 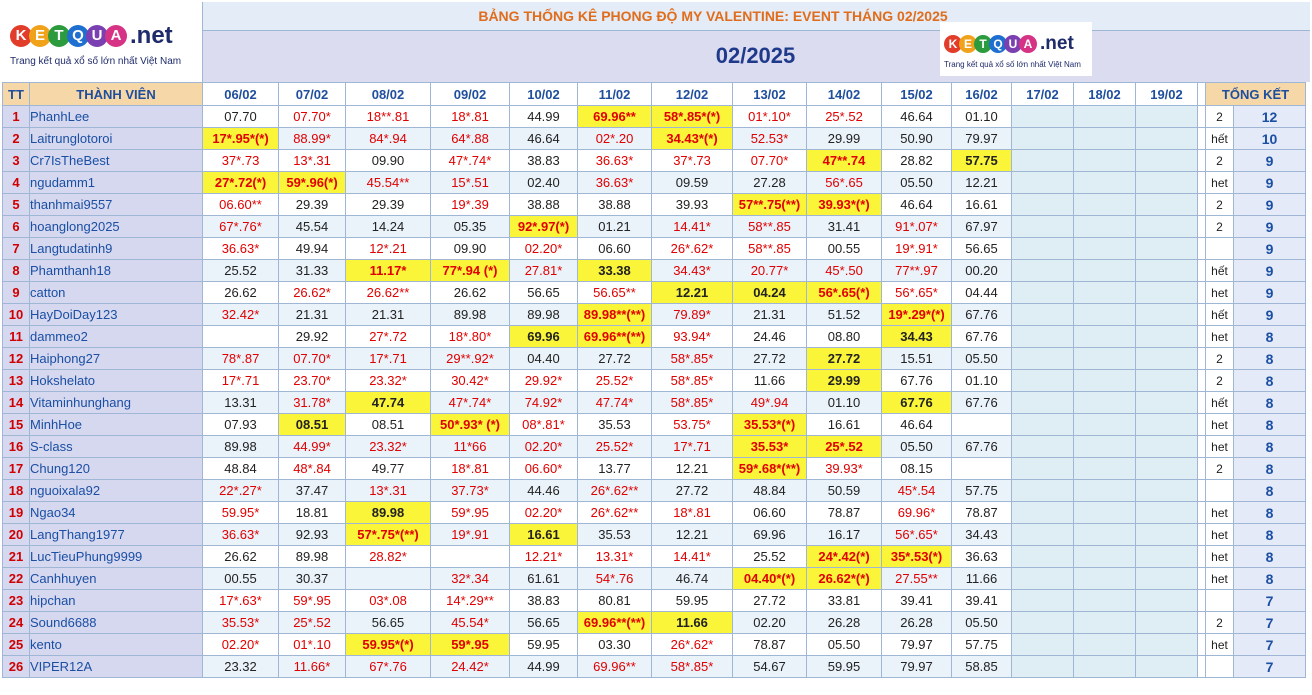 What do you see at coordinates (388, 446) in the screenshot?
I see `score-cell: 23.32*` at bounding box center [388, 446].